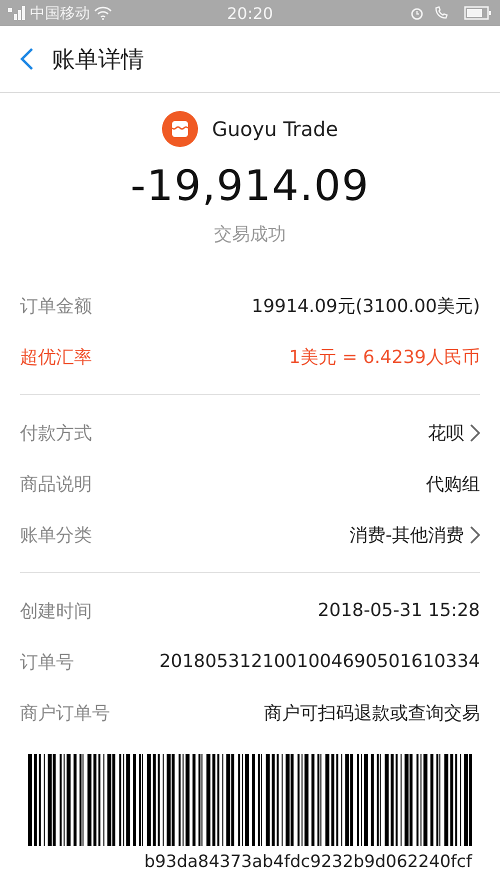 This screenshot has height=888, width=500. I want to click on row-value: 消费-其他消费, so click(407, 534).